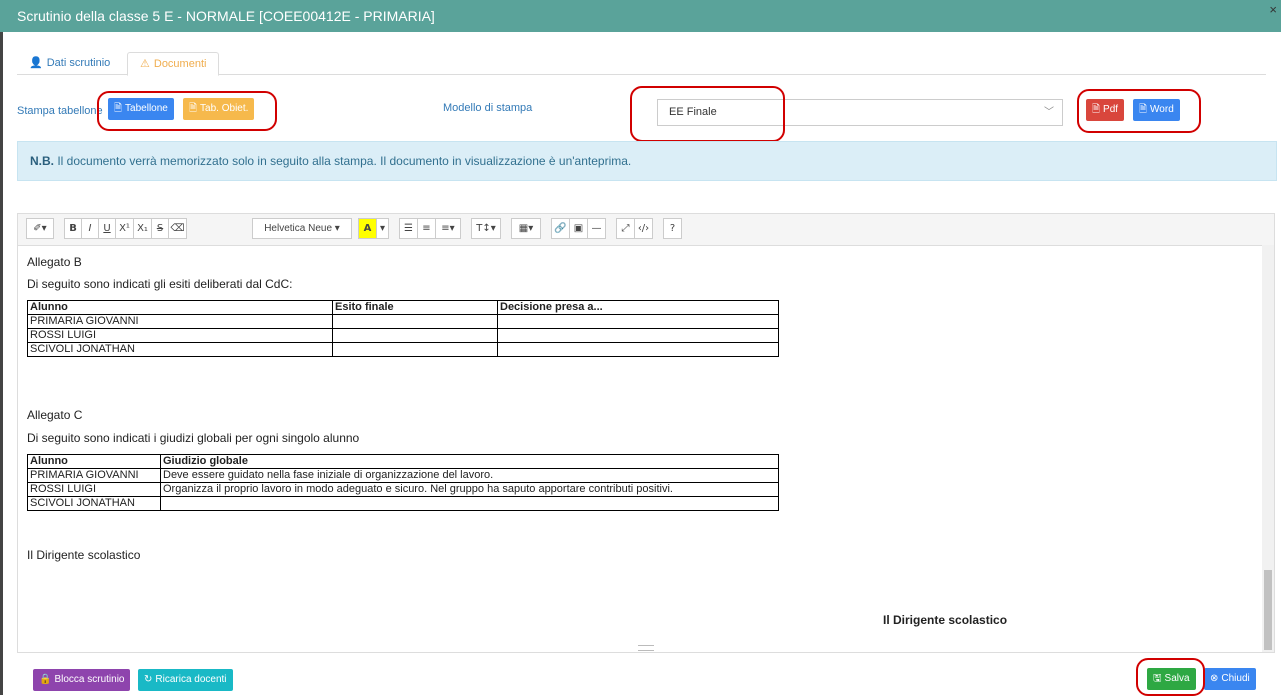 The image size is (1281, 696). I want to click on dirigente-signature: Il Dirigente scolastico, so click(945, 620).